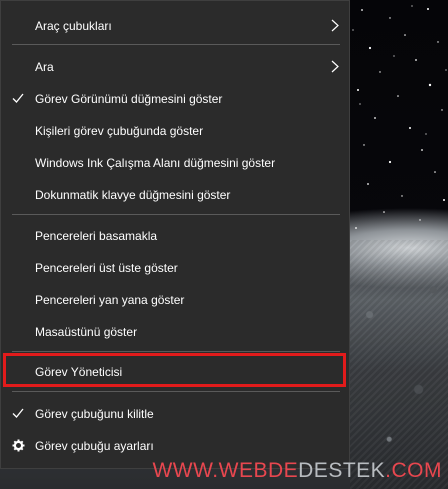 Image resolution: width=448 pixels, height=489 pixels. Describe the element at coordinates (258, 470) in the screenshot. I see `watermark-part: WEBDE` at that location.